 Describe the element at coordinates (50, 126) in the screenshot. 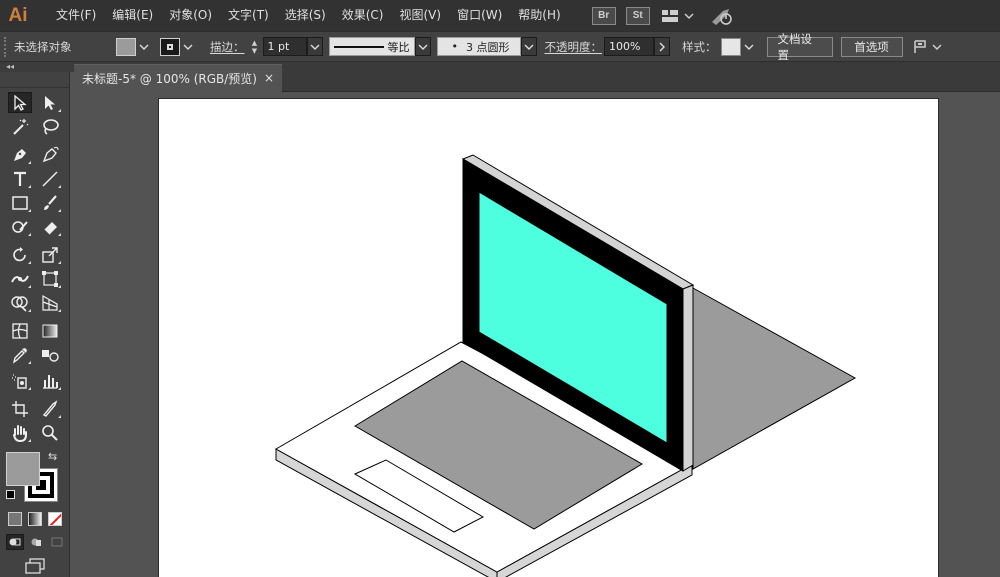

I see `lasso-tool-icon` at that location.